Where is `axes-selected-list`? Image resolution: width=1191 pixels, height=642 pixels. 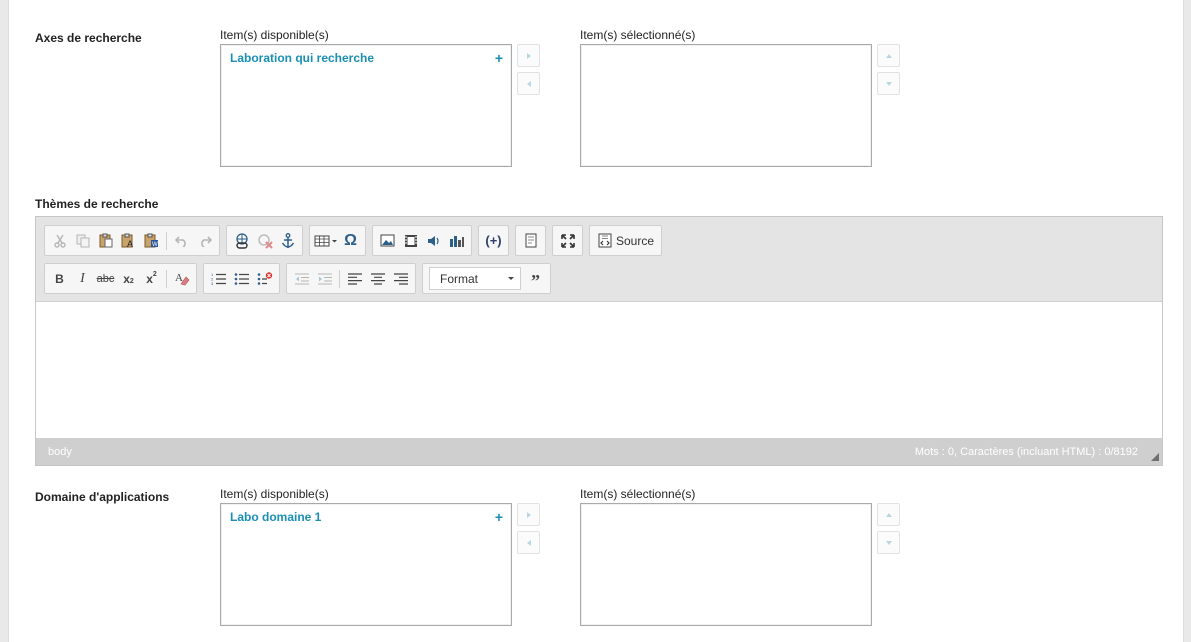 axes-selected-list is located at coordinates (726, 105).